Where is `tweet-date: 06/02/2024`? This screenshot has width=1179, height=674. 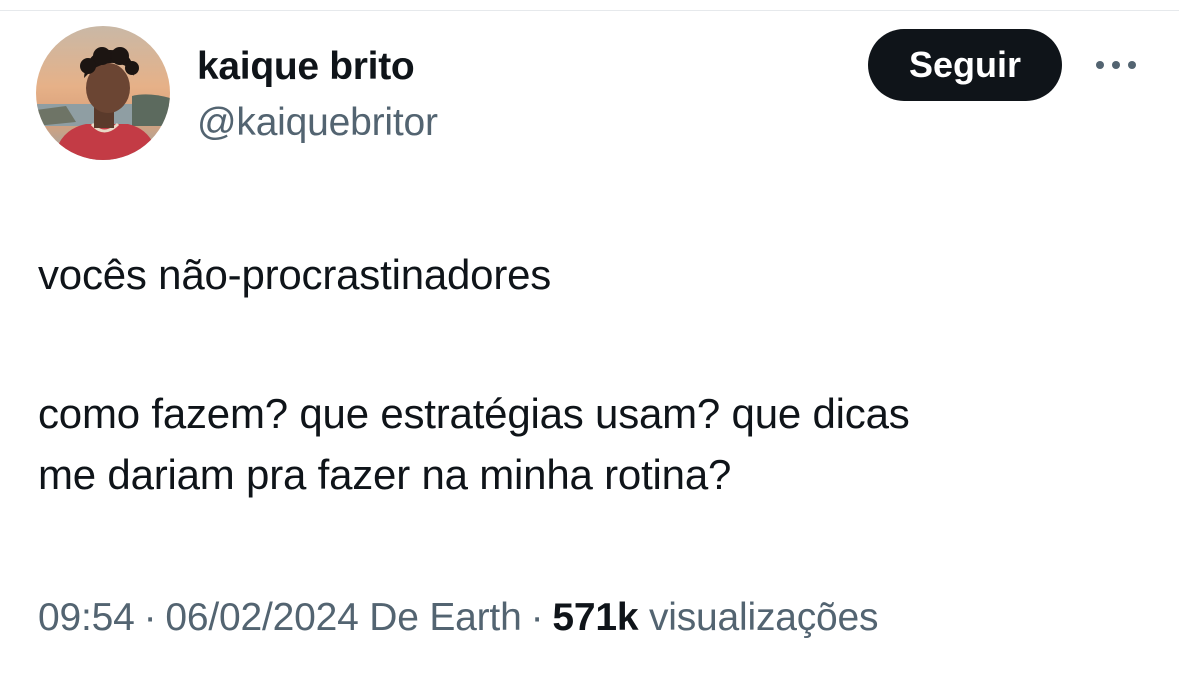 tweet-date: 06/02/2024 is located at coordinates (261, 617).